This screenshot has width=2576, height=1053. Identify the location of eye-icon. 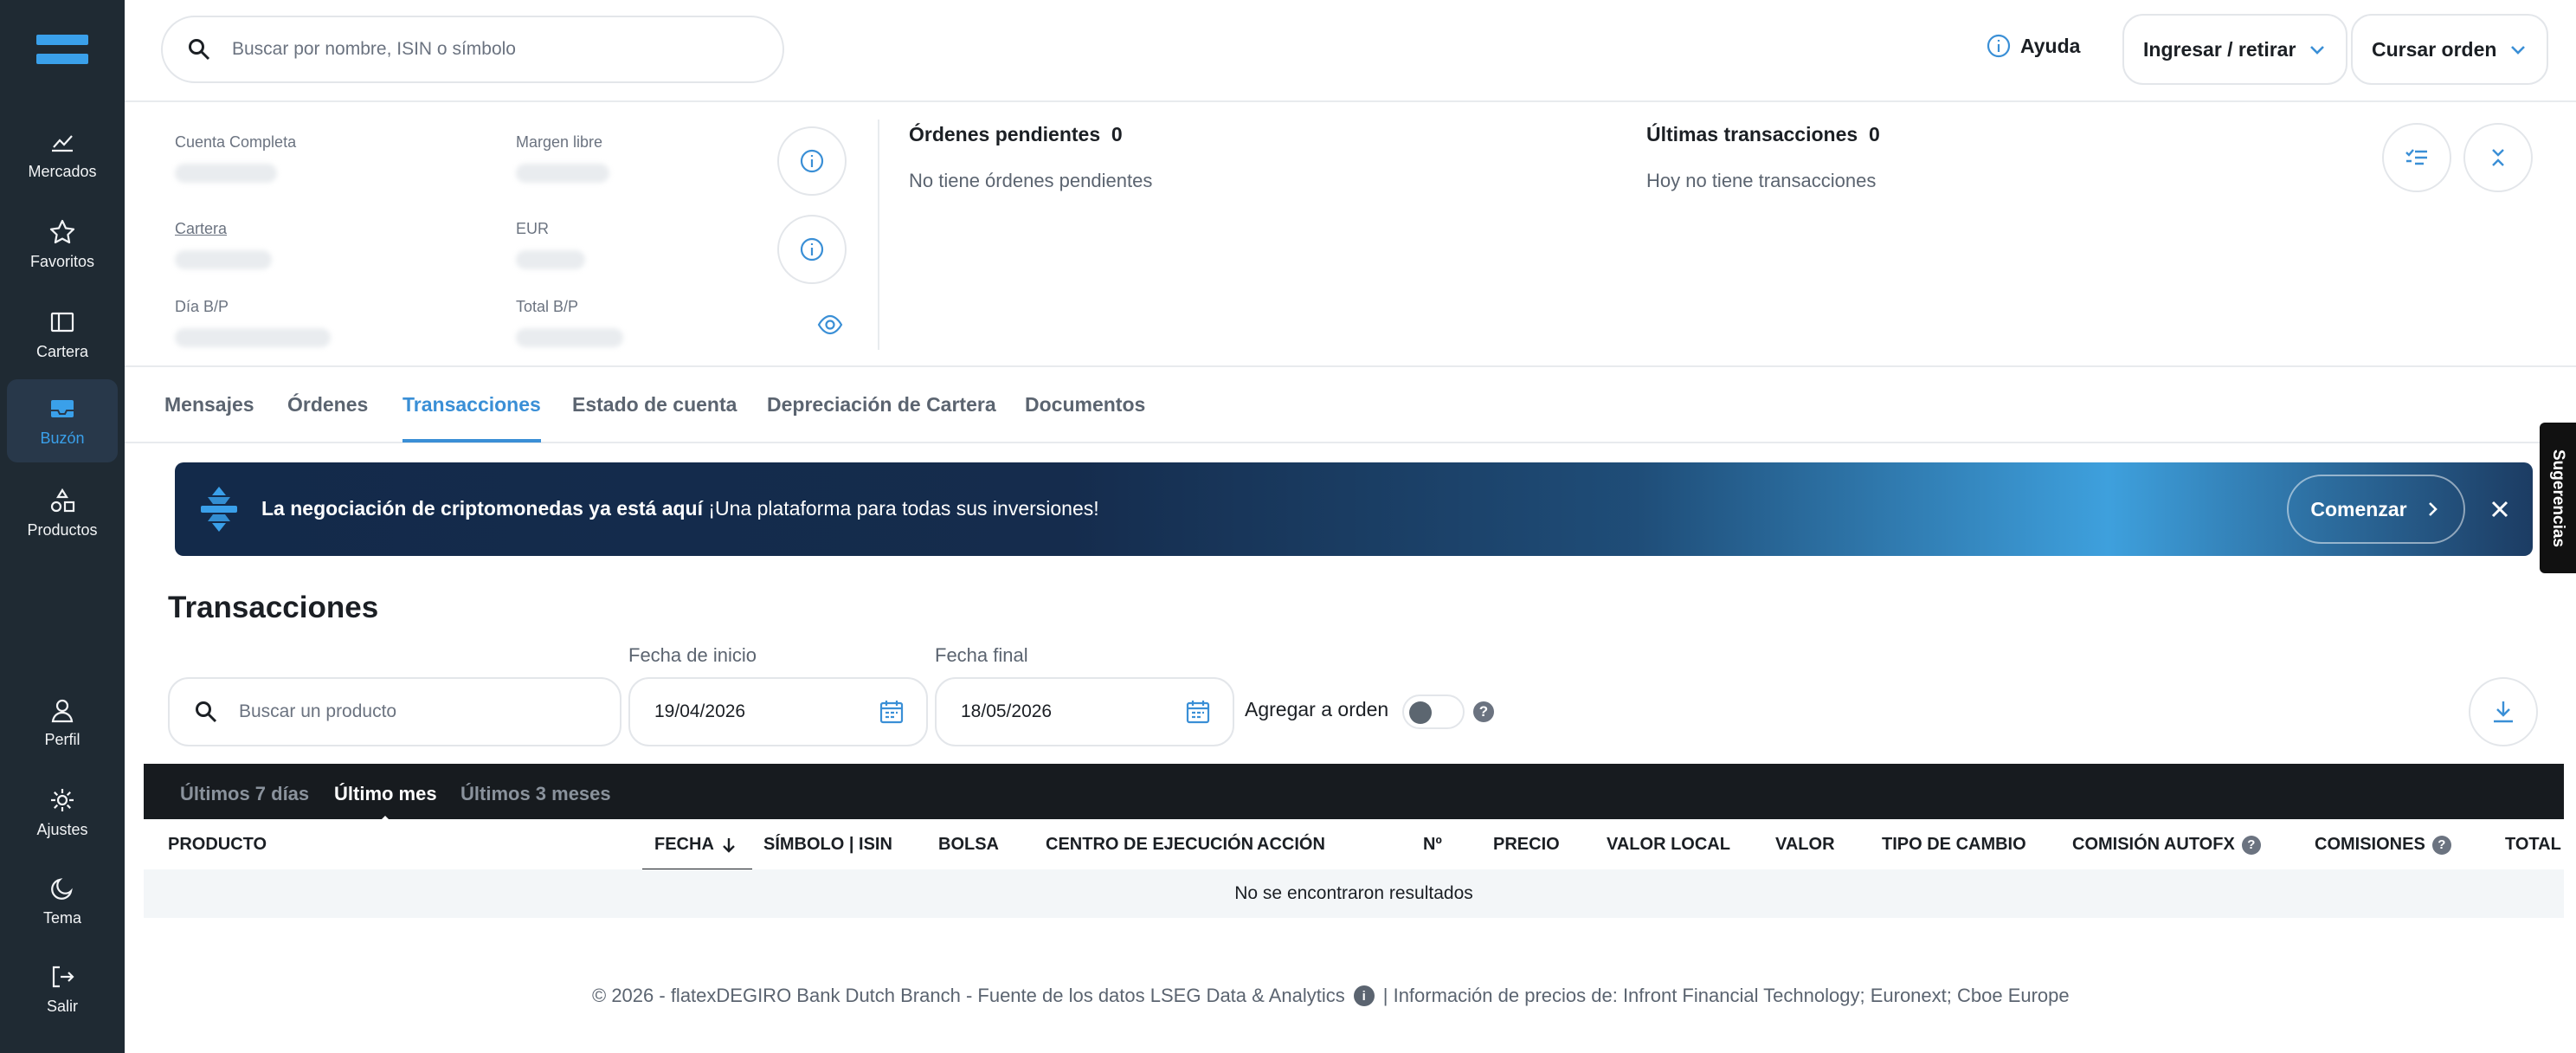
(830, 325).